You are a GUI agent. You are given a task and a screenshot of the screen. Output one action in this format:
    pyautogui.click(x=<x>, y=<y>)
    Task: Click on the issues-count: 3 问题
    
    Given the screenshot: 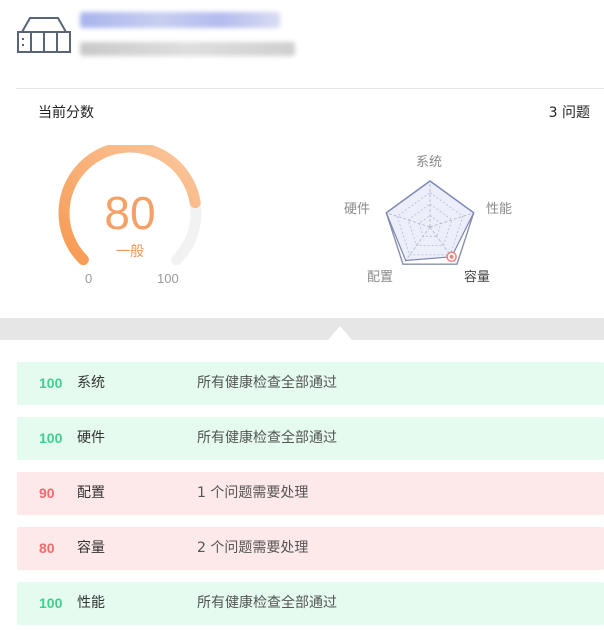 What is the action you would take?
    pyautogui.click(x=569, y=112)
    